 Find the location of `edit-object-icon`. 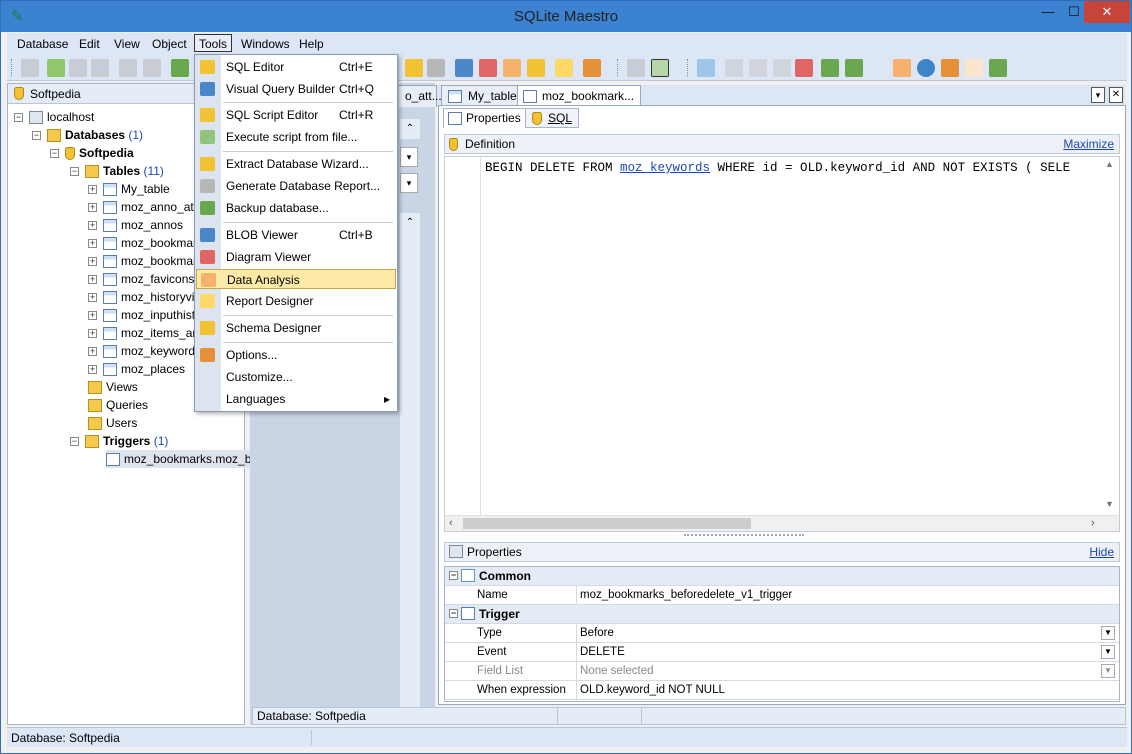

edit-object-icon is located at coordinates (78, 68).